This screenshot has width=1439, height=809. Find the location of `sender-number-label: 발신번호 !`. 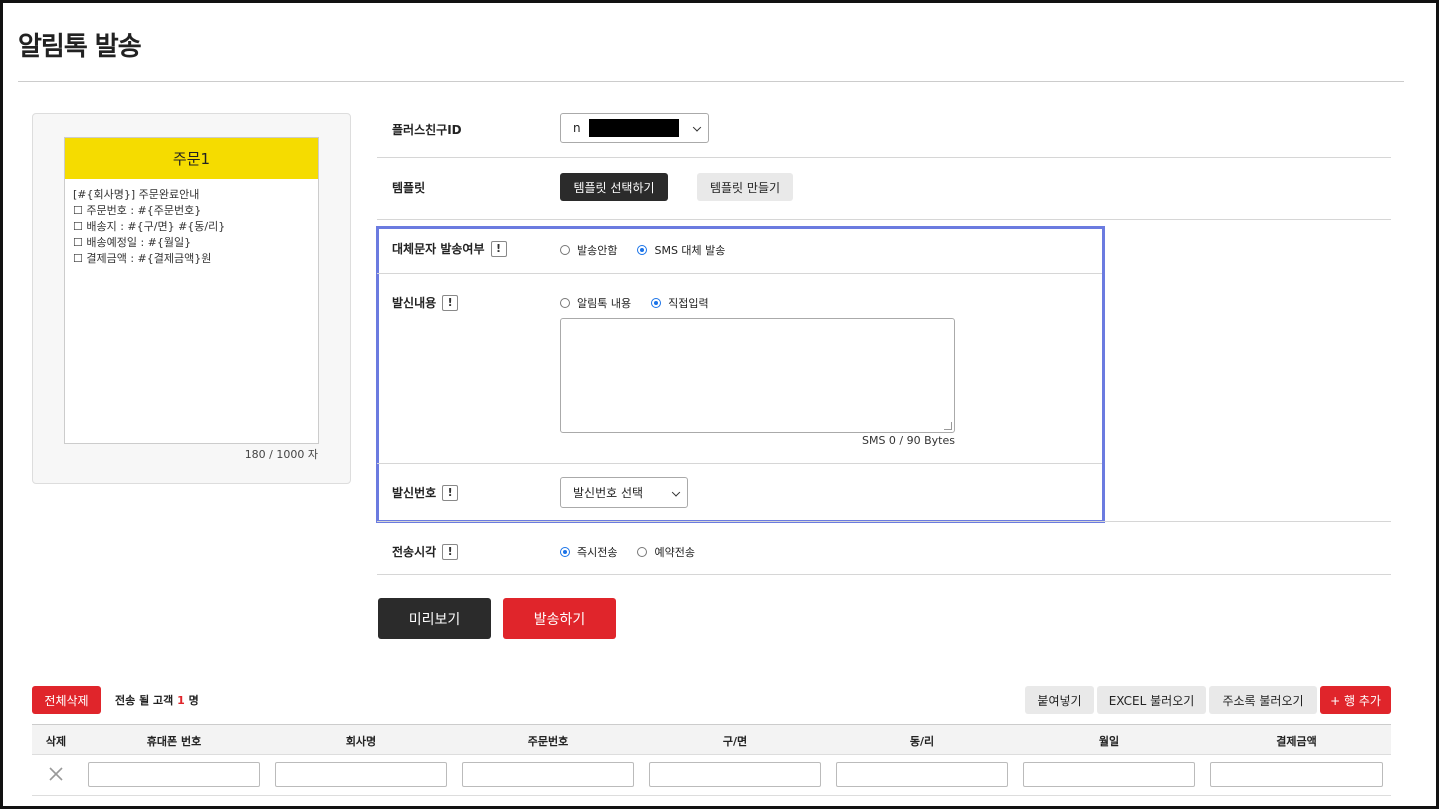

sender-number-label: 발신번호 ! is located at coordinates (425, 492).